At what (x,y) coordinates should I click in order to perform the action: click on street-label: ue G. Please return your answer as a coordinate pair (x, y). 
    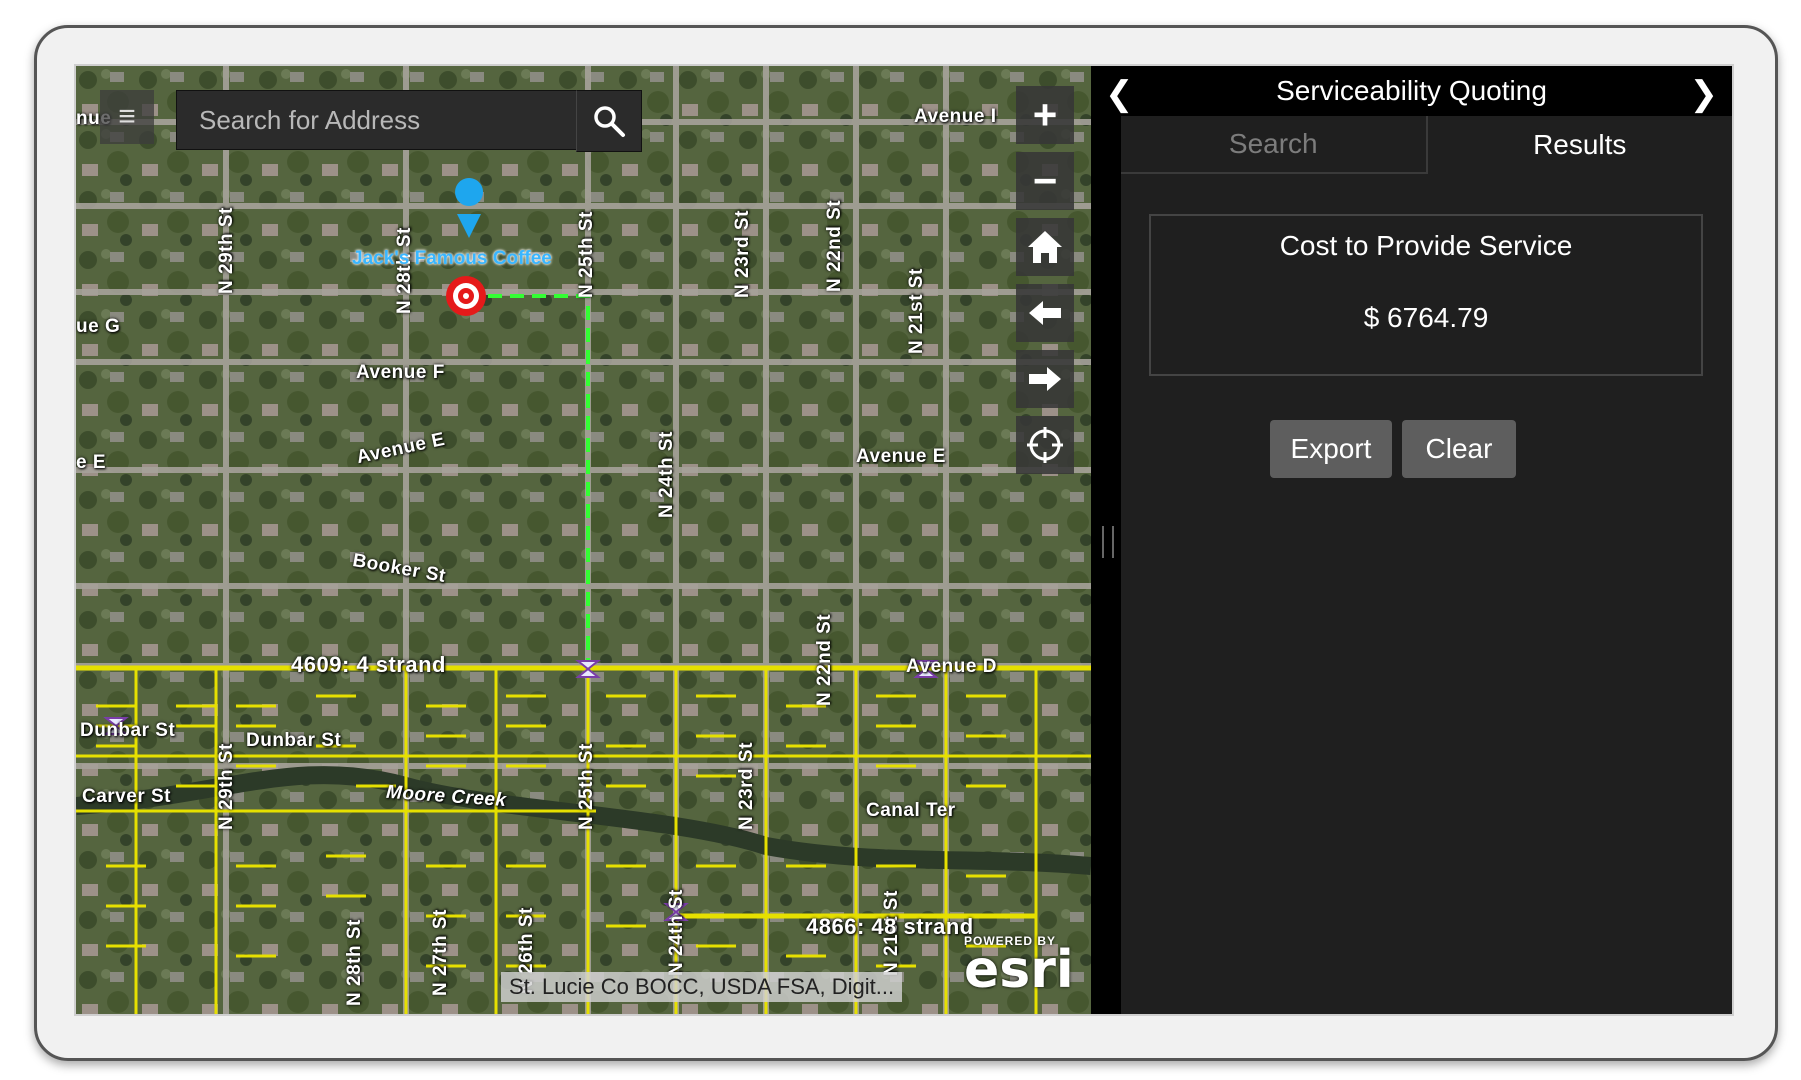
    Looking at the image, I should click on (98, 326).